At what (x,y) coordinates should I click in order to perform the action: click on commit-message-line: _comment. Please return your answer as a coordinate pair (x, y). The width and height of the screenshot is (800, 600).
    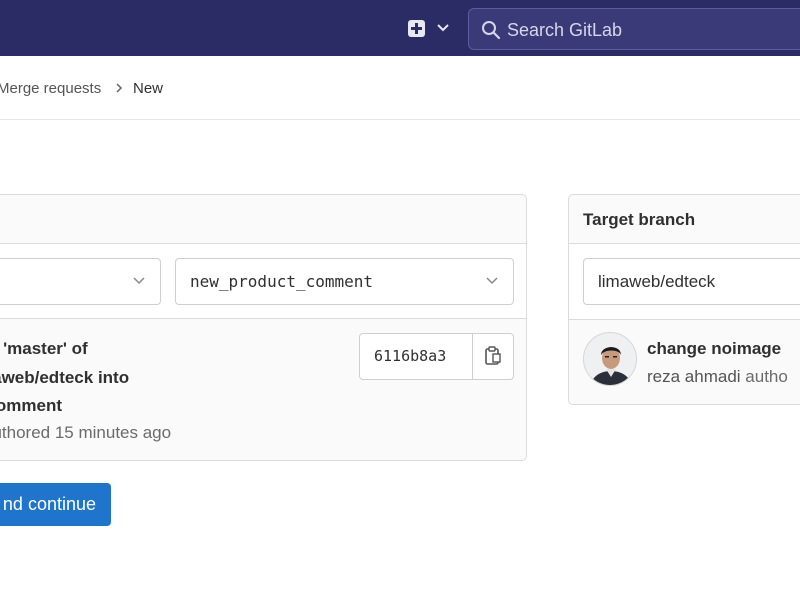
    Looking at the image, I should click on (31, 405).